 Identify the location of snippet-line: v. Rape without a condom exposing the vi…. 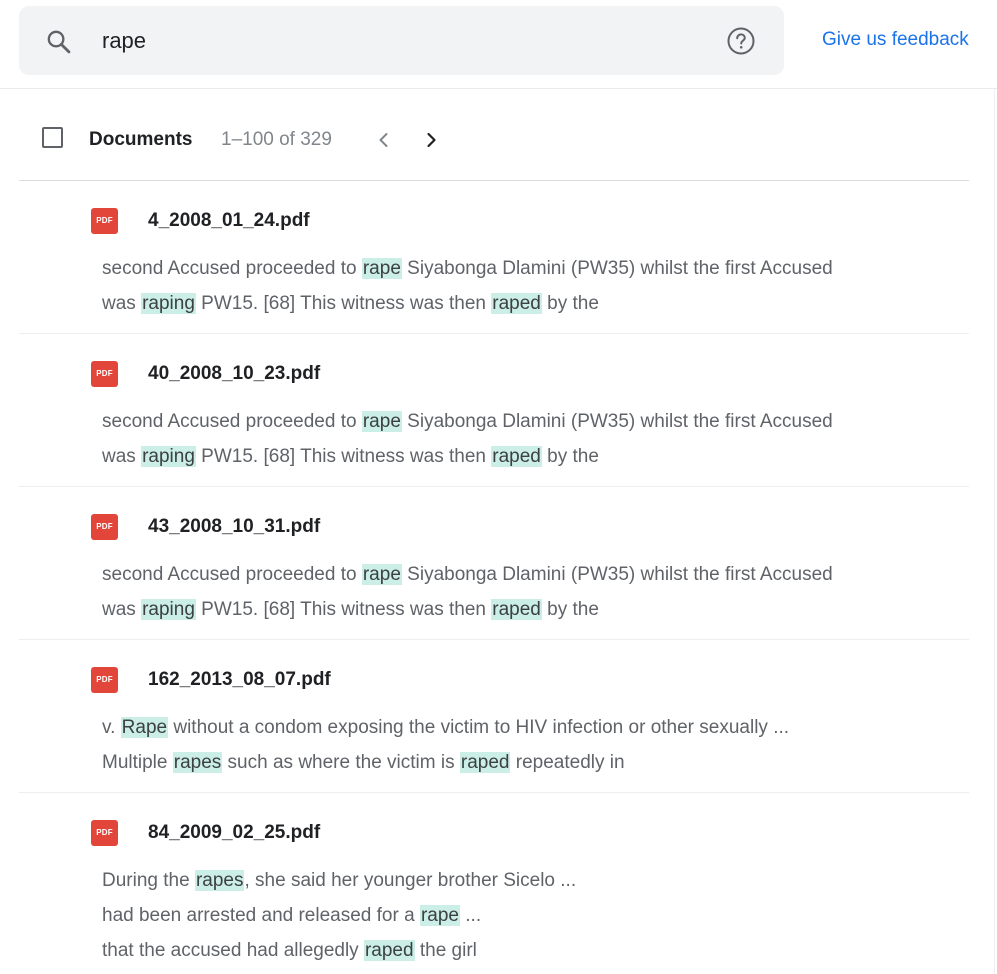
(532, 727).